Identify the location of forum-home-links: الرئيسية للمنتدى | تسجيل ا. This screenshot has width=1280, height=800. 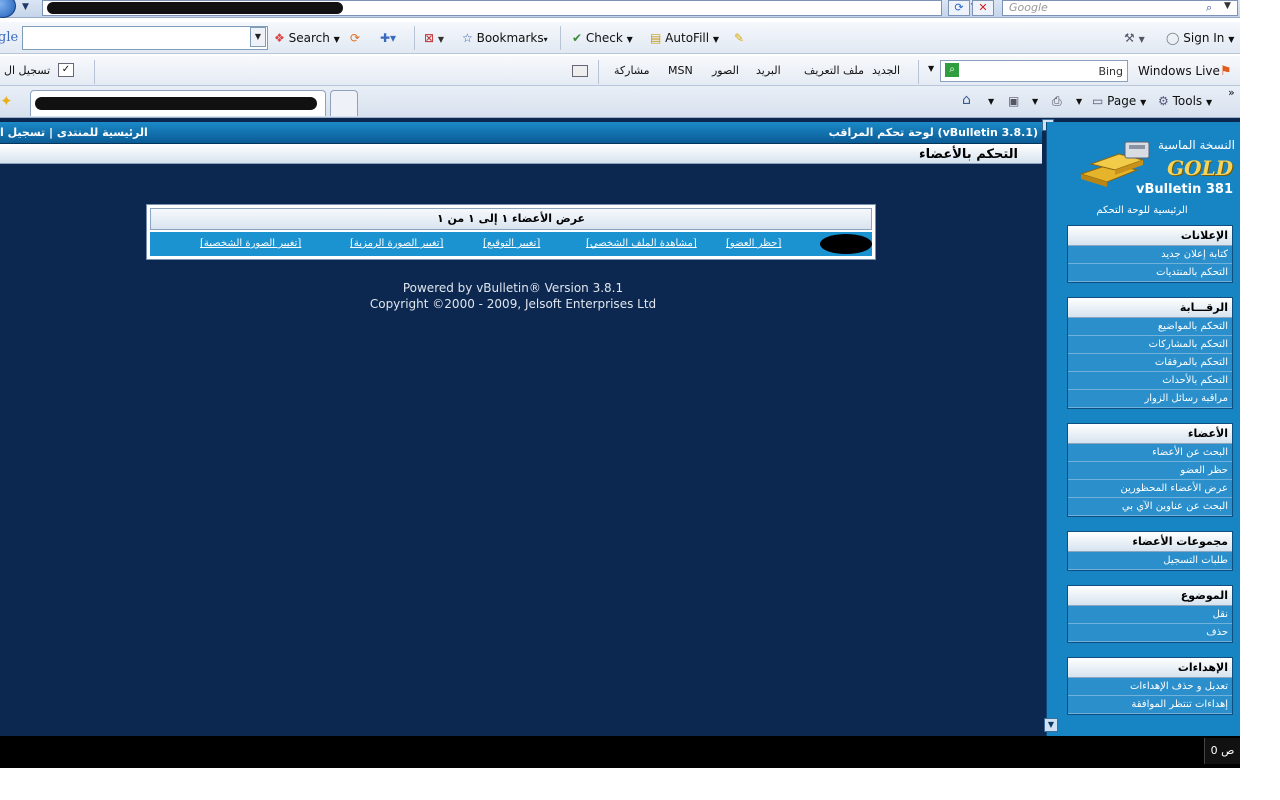
(74, 132).